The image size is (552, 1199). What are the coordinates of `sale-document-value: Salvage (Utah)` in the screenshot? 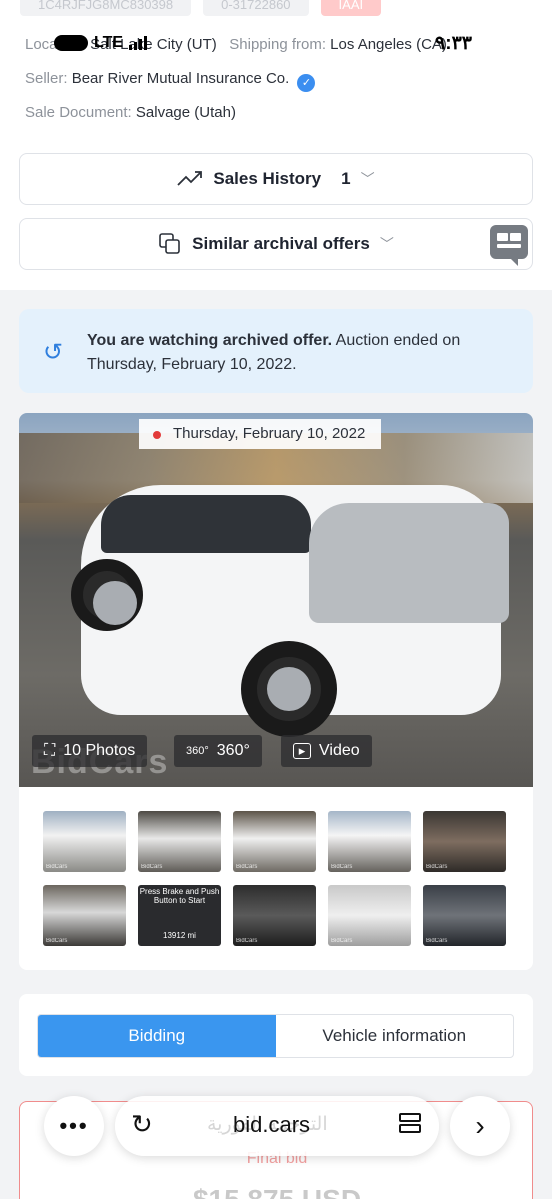 It's located at (185, 112).